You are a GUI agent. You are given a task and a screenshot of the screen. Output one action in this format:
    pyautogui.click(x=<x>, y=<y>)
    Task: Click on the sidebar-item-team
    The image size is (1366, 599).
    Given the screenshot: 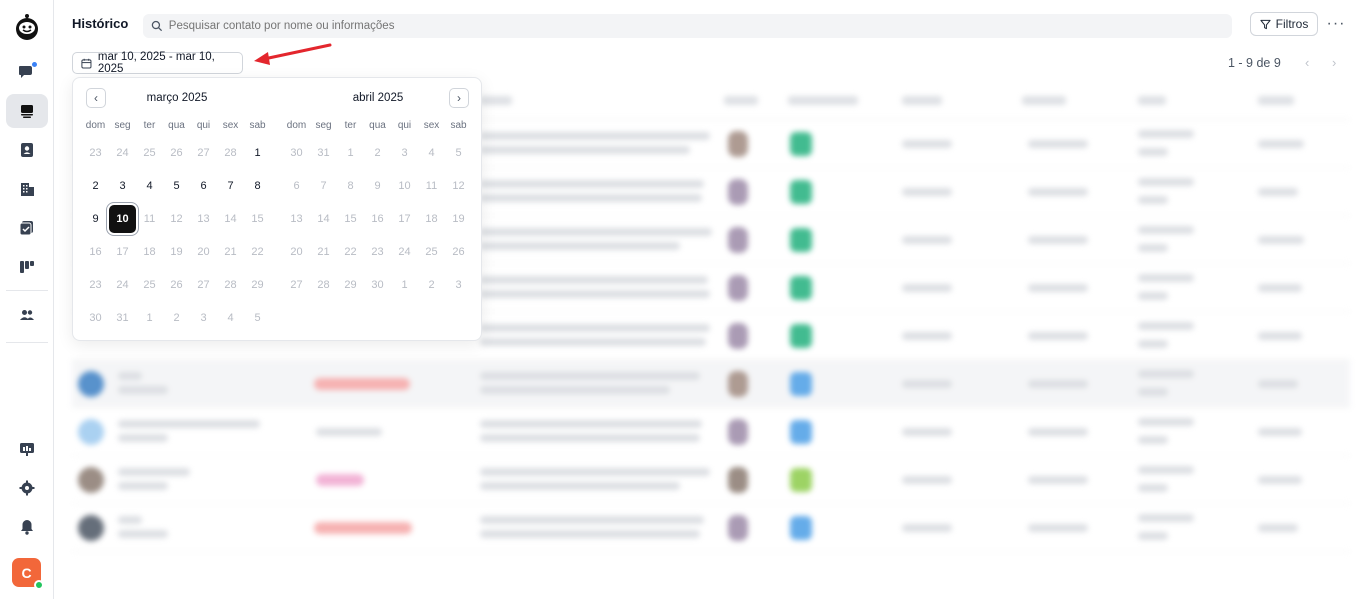 What is the action you would take?
    pyautogui.click(x=27, y=315)
    